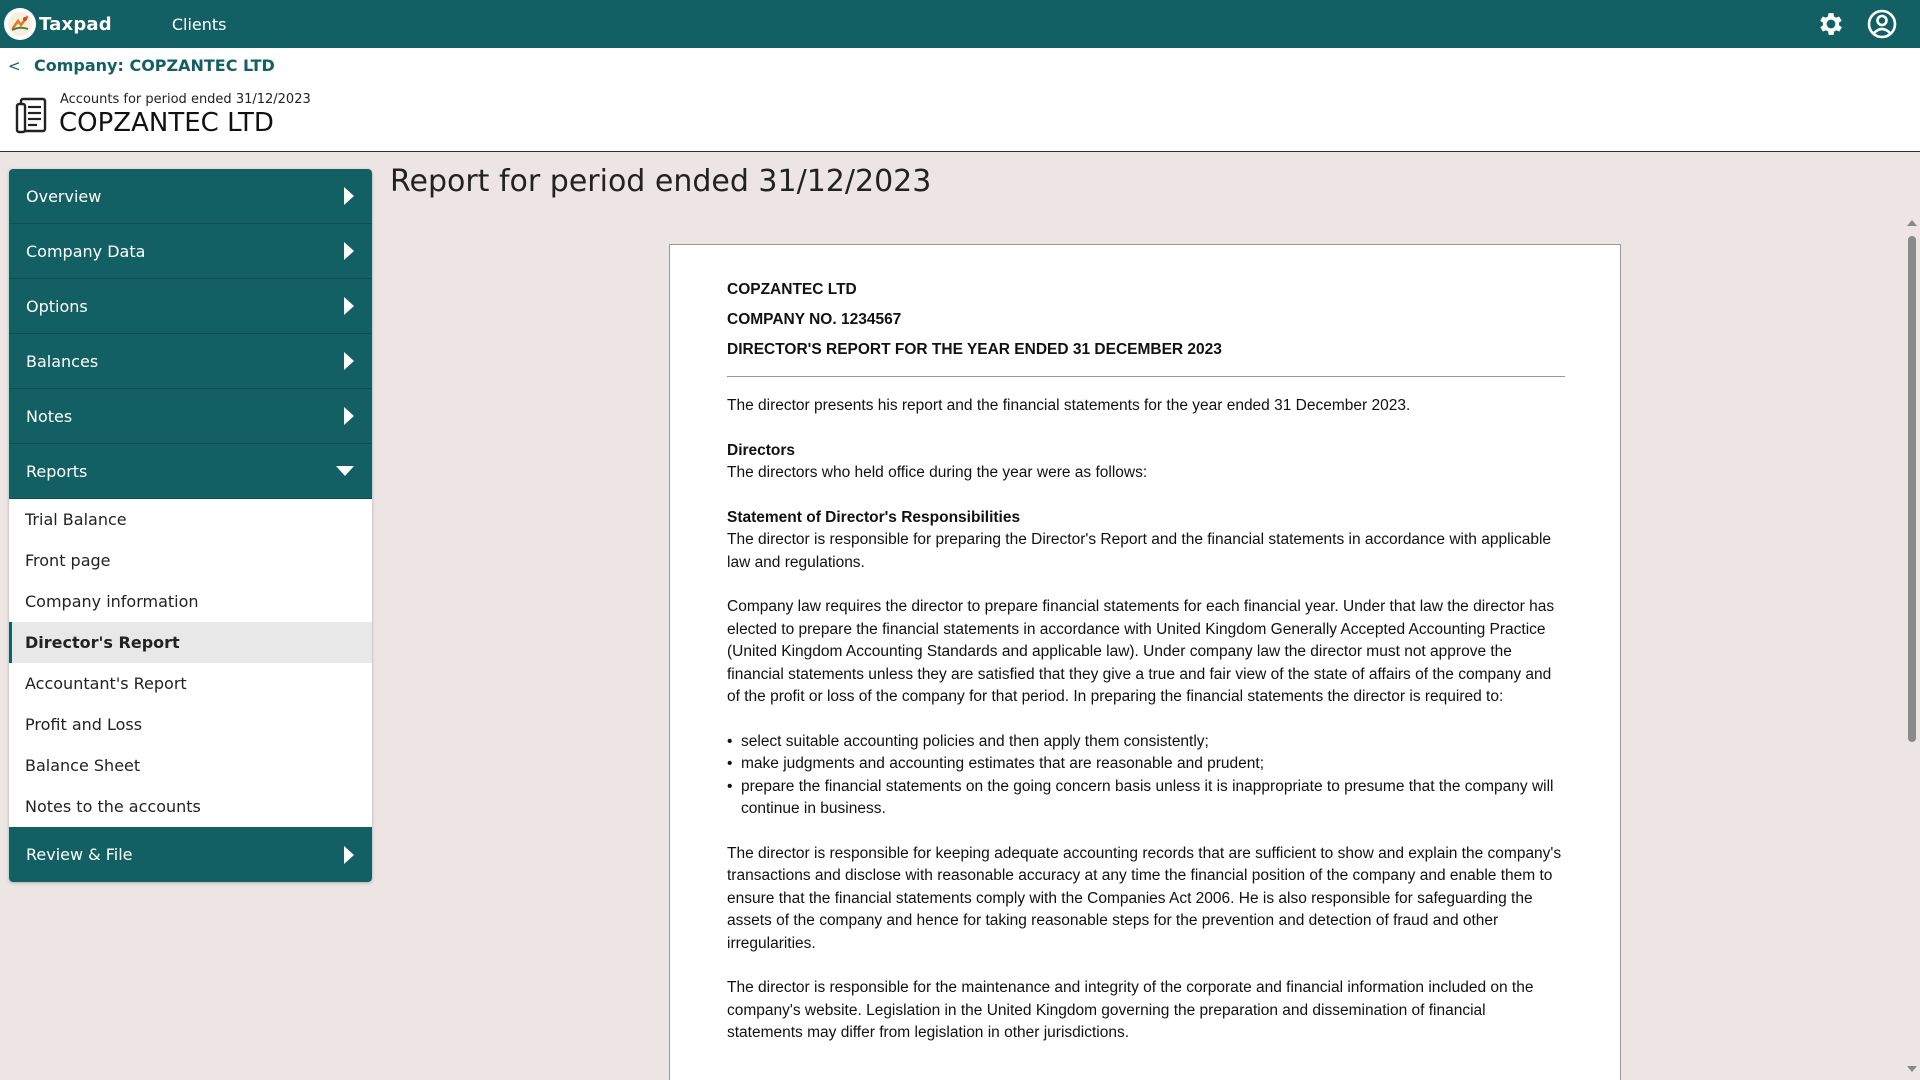 The height and width of the screenshot is (1080, 1920). What do you see at coordinates (57, 471) in the screenshot?
I see `sidebar-section-label: Reports` at bounding box center [57, 471].